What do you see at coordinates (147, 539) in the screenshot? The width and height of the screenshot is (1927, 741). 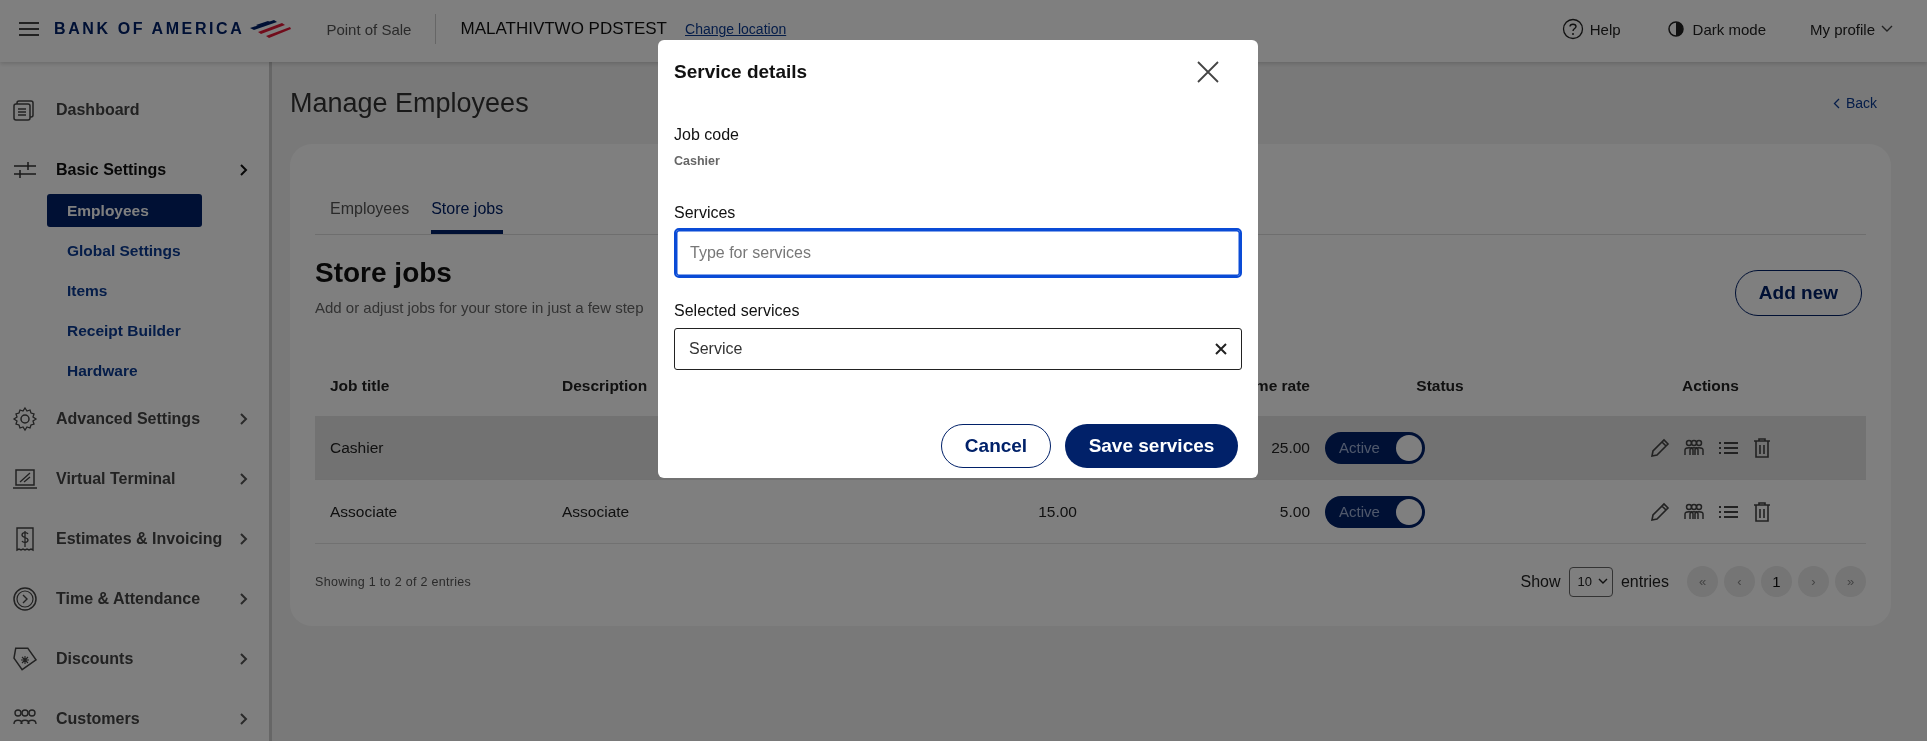 I see `nav-item: Estimates & Invoicing` at bounding box center [147, 539].